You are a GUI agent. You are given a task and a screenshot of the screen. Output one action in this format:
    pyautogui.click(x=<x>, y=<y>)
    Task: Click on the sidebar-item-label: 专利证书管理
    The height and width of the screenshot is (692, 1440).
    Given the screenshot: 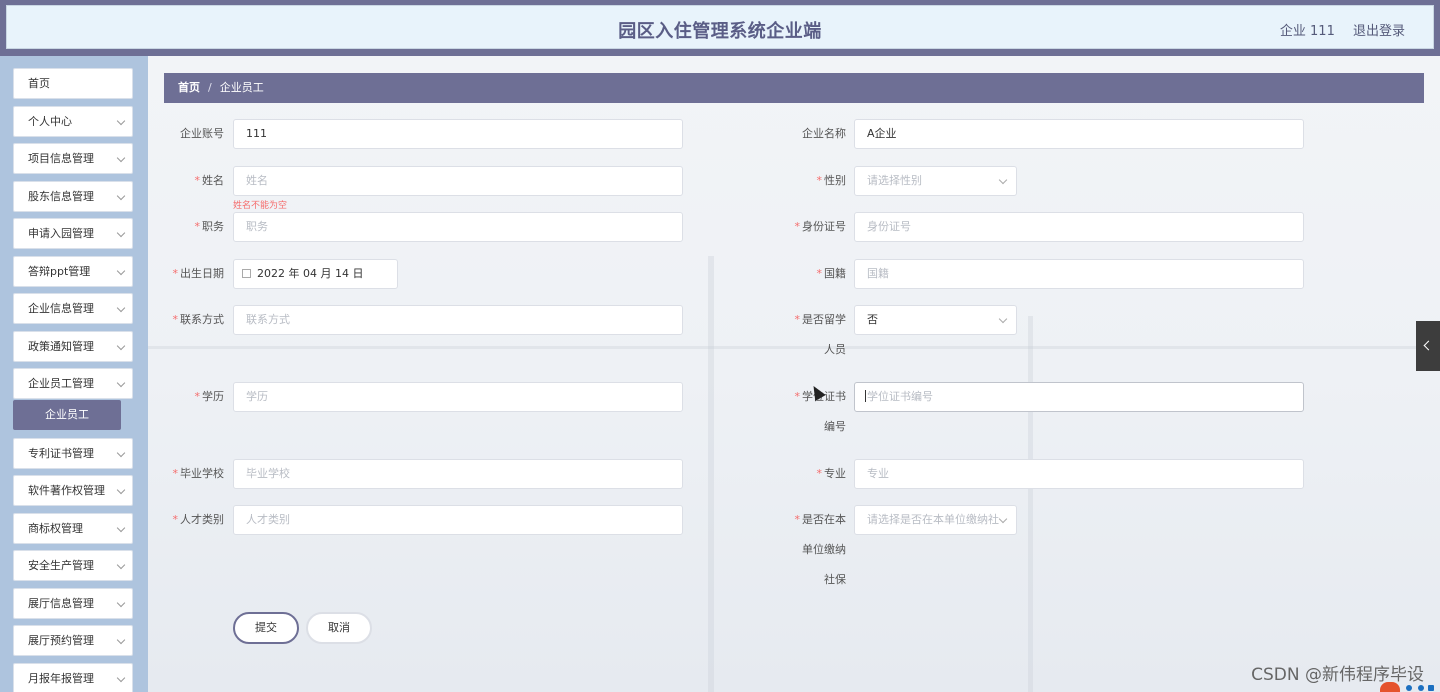 What is the action you would take?
    pyautogui.click(x=61, y=453)
    